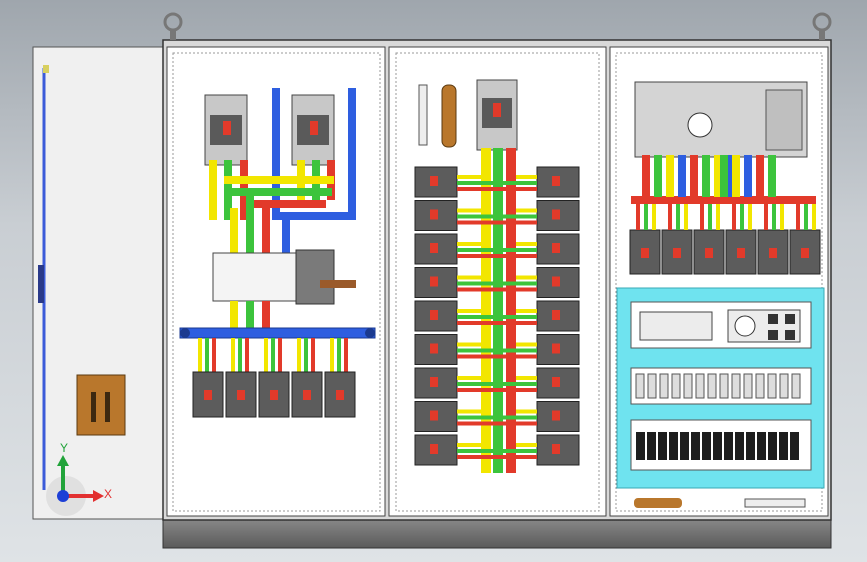 The width and height of the screenshot is (867, 562). What do you see at coordinates (720, 388) in the screenshot?
I see `control-compartment` at bounding box center [720, 388].